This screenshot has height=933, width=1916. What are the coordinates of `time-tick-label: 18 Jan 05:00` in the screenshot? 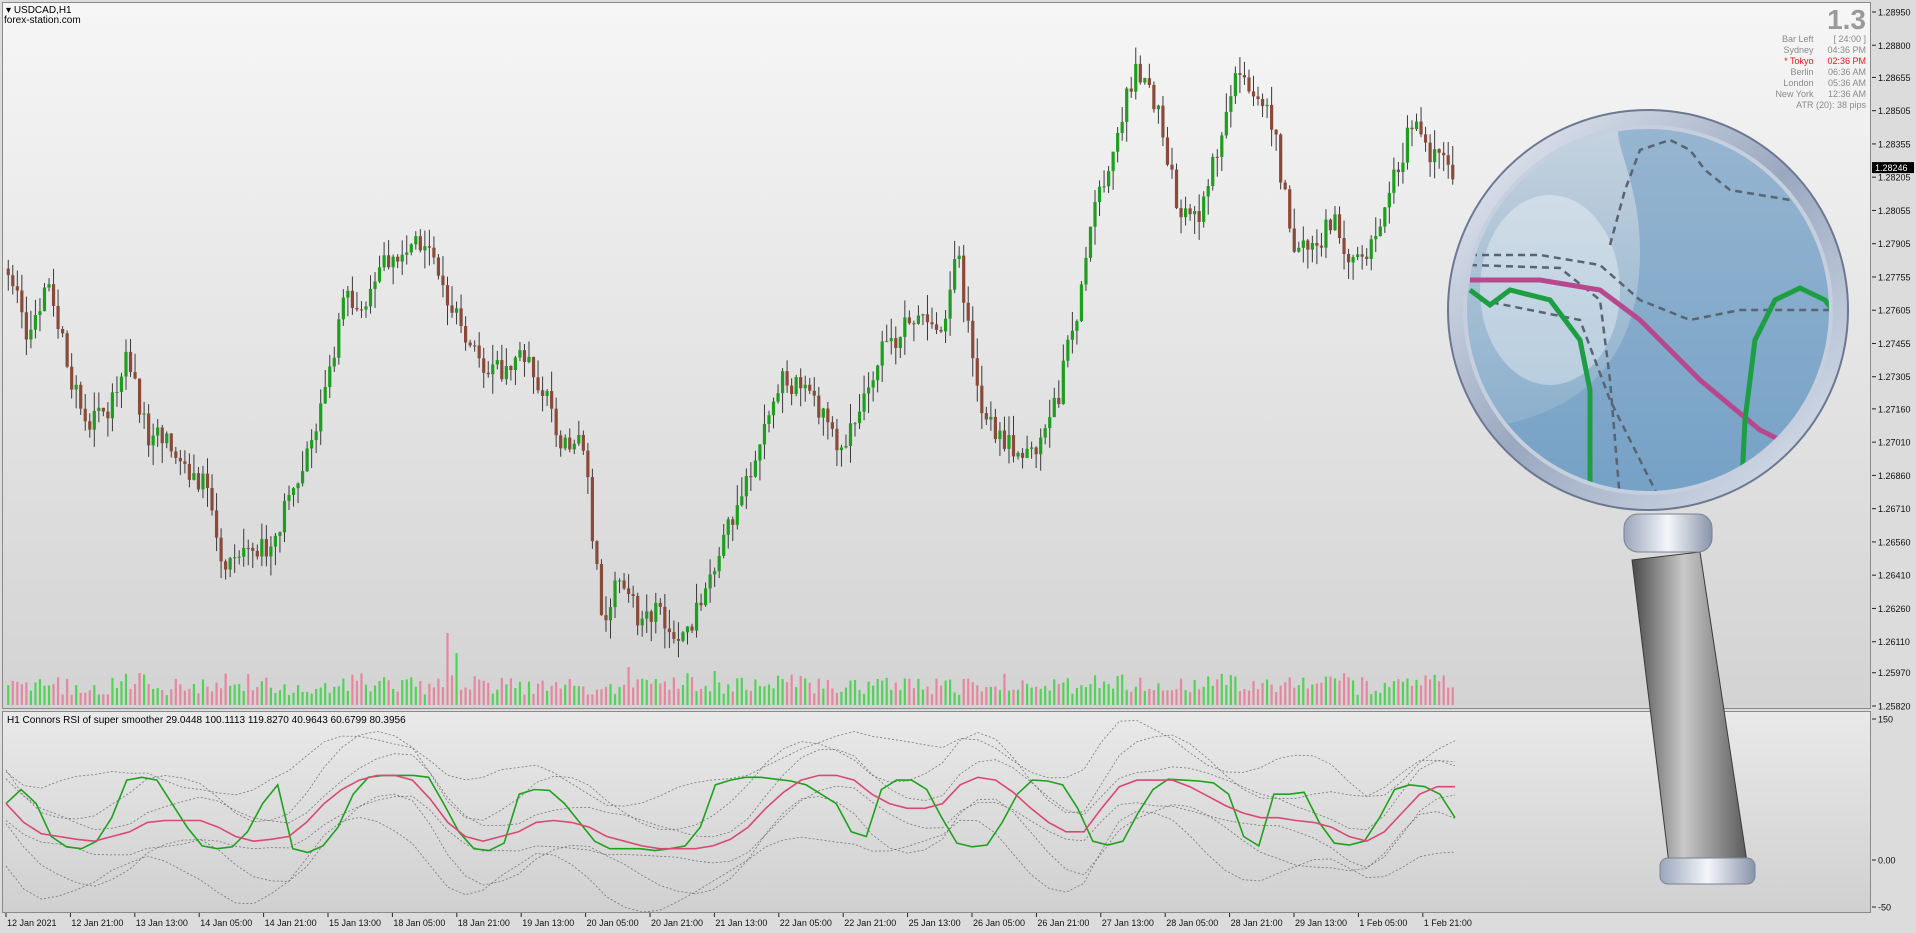 It's located at (419, 923).